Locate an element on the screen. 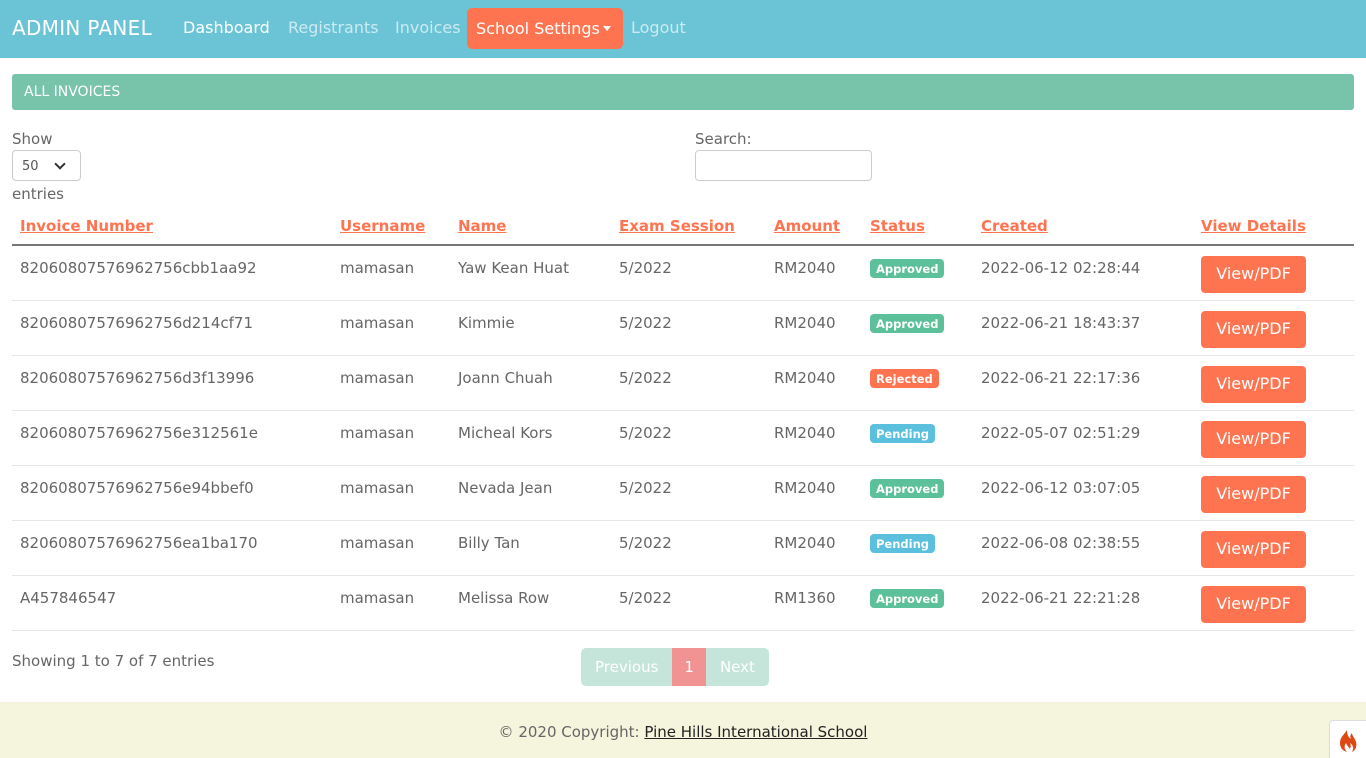 The width and height of the screenshot is (1366, 758). entries-label: entries is located at coordinates (38, 194).